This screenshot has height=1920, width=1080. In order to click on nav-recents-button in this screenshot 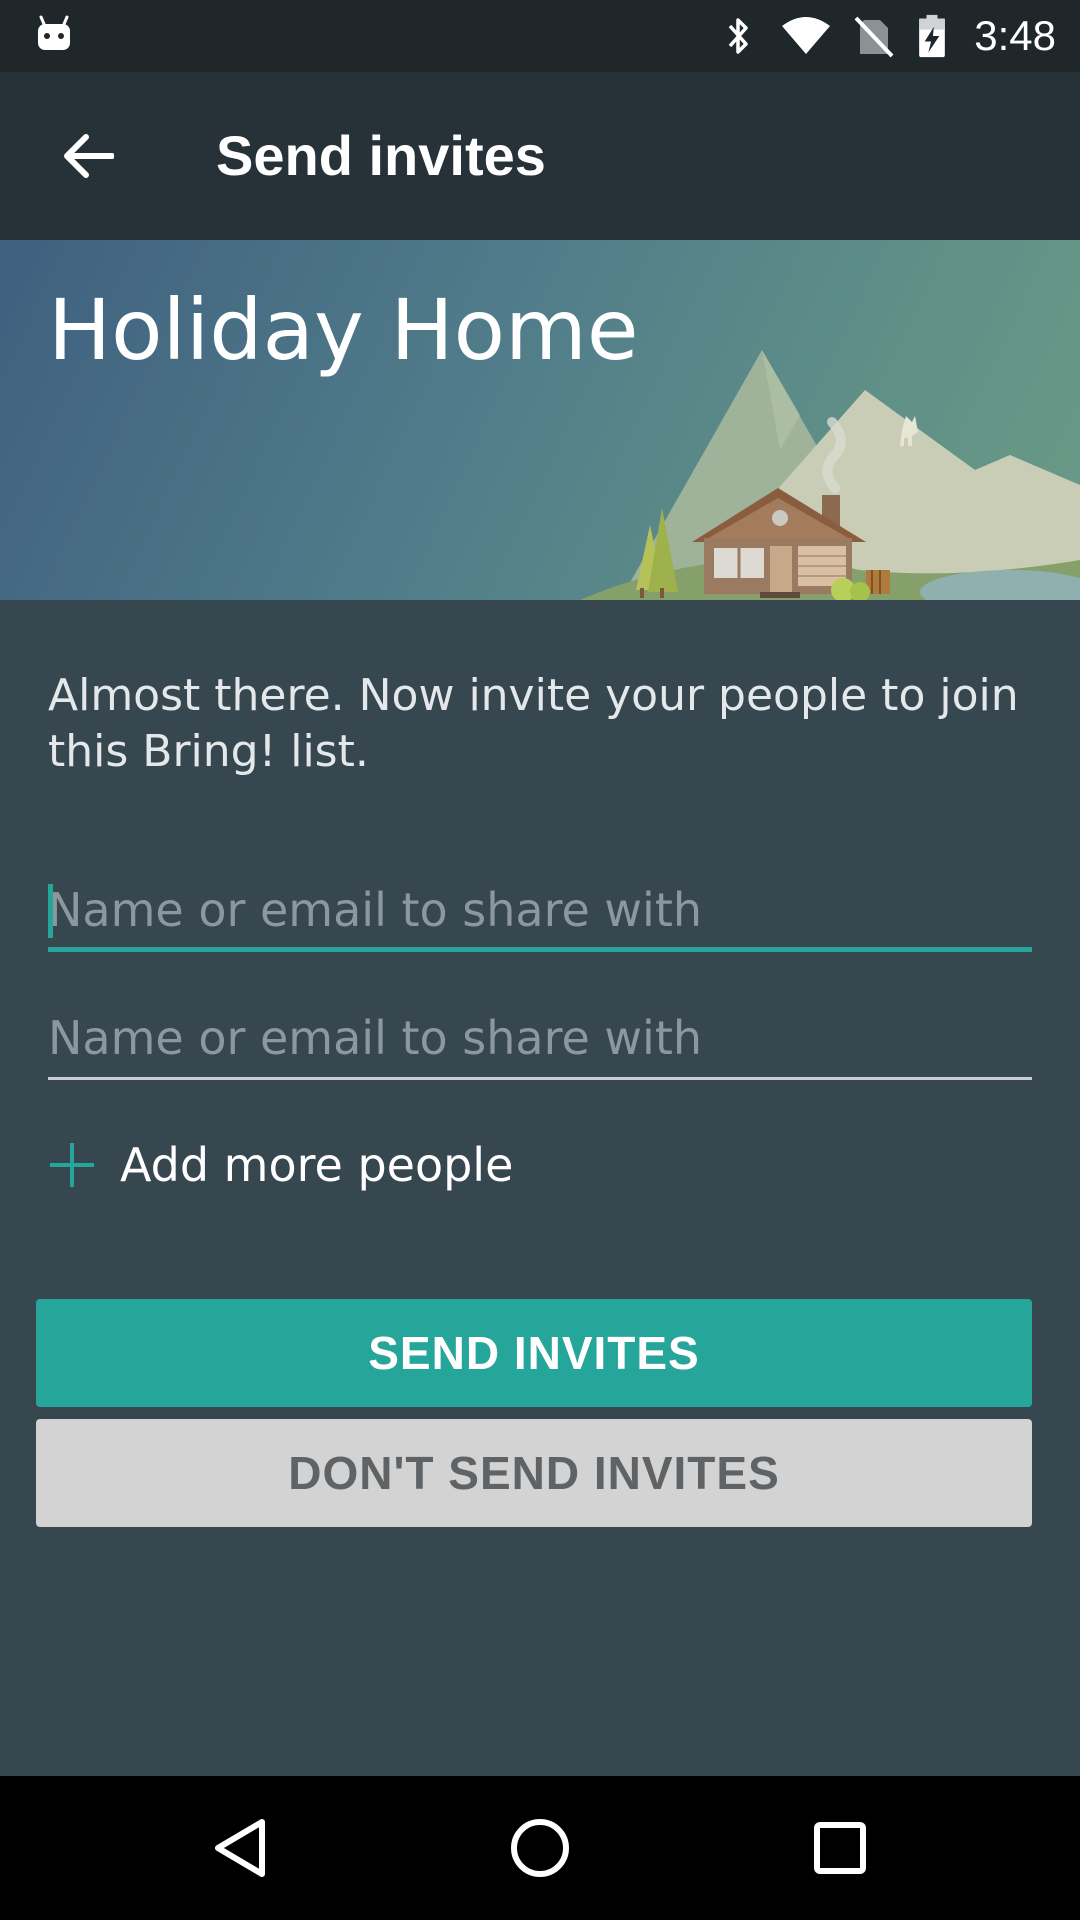, I will do `click(840, 1848)`.